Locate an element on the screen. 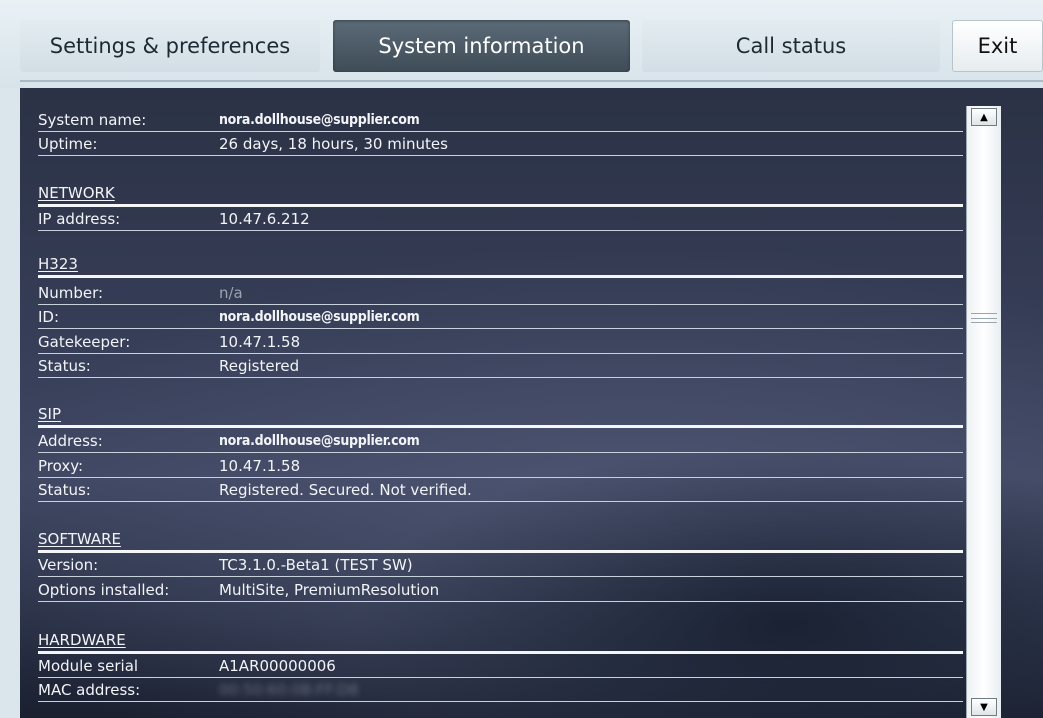 This screenshot has width=1043, height=718. tab-system-information: System information is located at coordinates (481, 46).